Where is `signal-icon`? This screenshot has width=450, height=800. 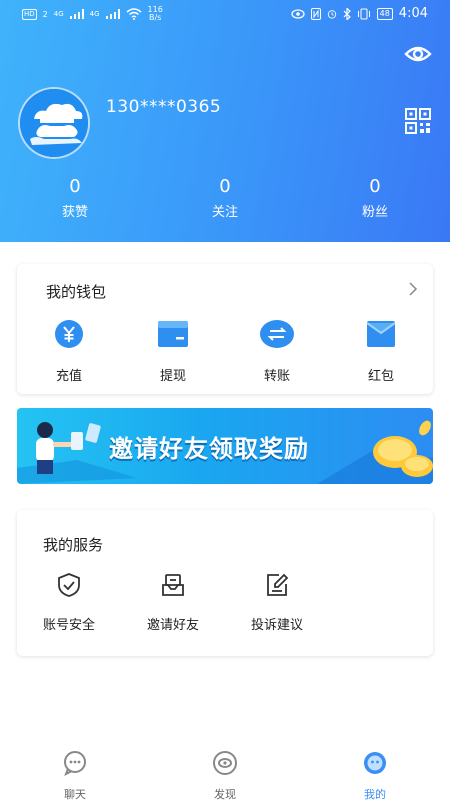
signal-icon is located at coordinates (76, 14).